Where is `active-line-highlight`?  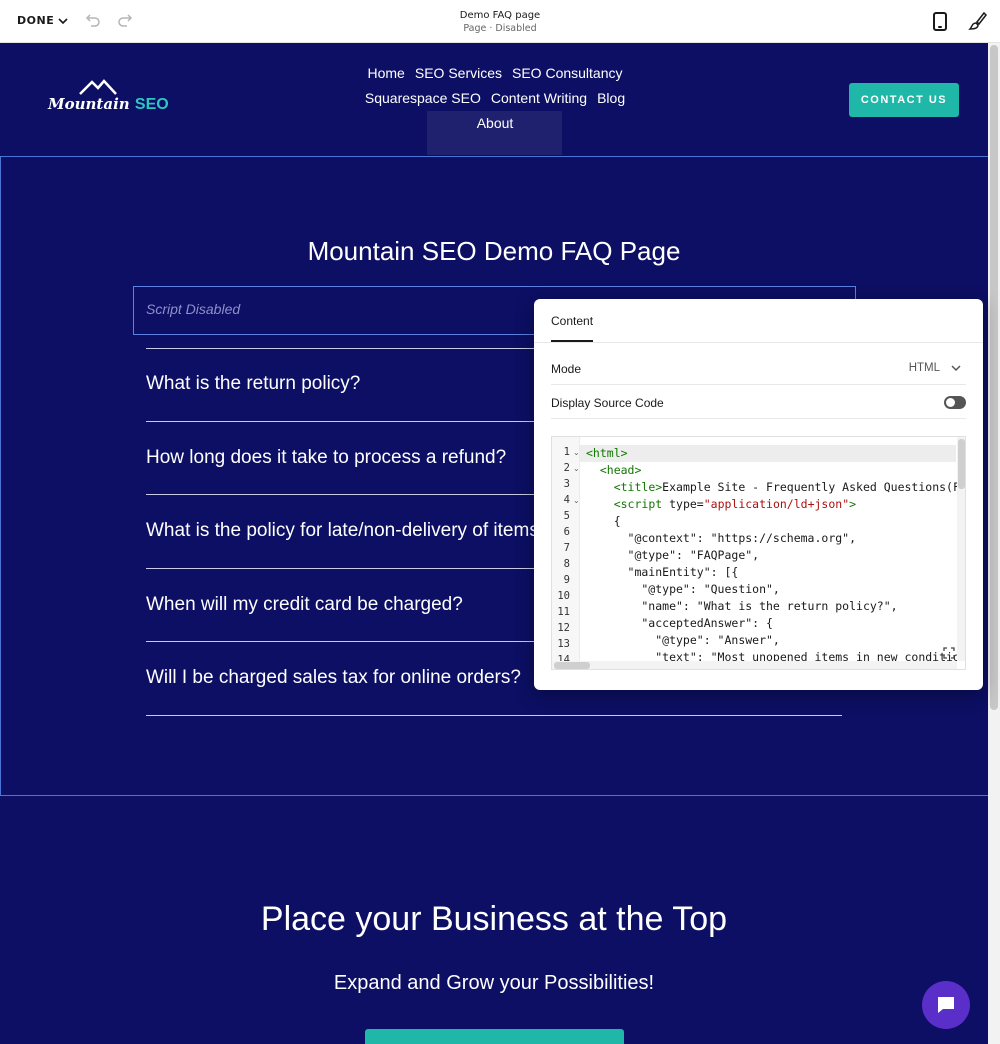 active-line-highlight is located at coordinates (768, 453).